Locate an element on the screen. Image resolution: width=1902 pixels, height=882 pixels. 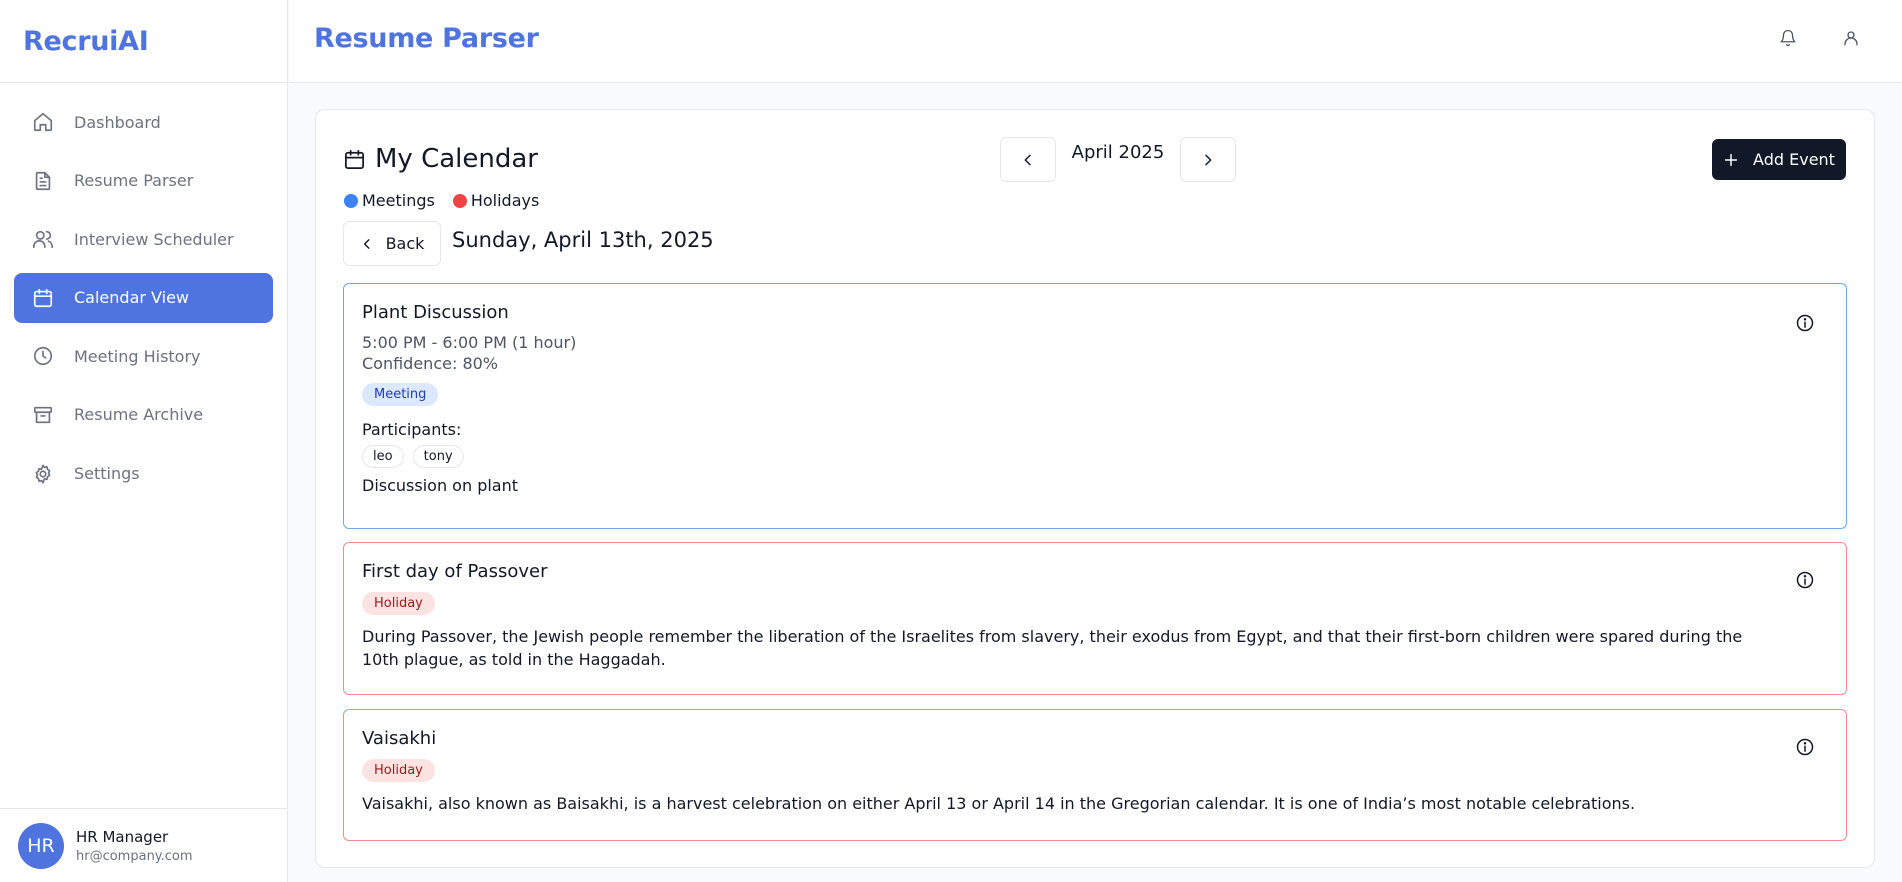
event-type-badge: Meeting is located at coordinates (400, 394).